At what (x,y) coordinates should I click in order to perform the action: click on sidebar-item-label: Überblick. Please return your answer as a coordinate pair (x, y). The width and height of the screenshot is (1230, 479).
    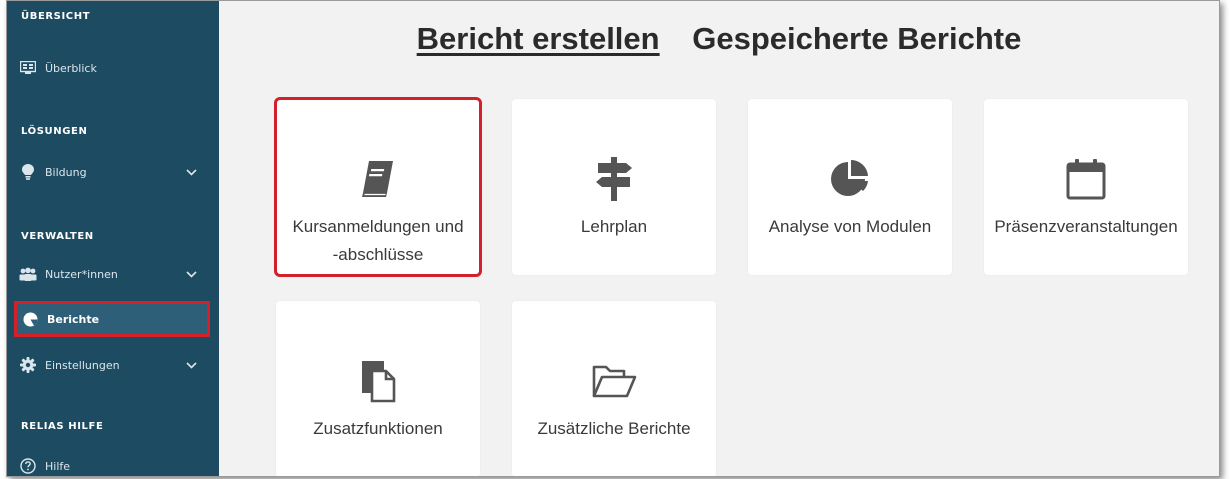
    Looking at the image, I should click on (71, 68).